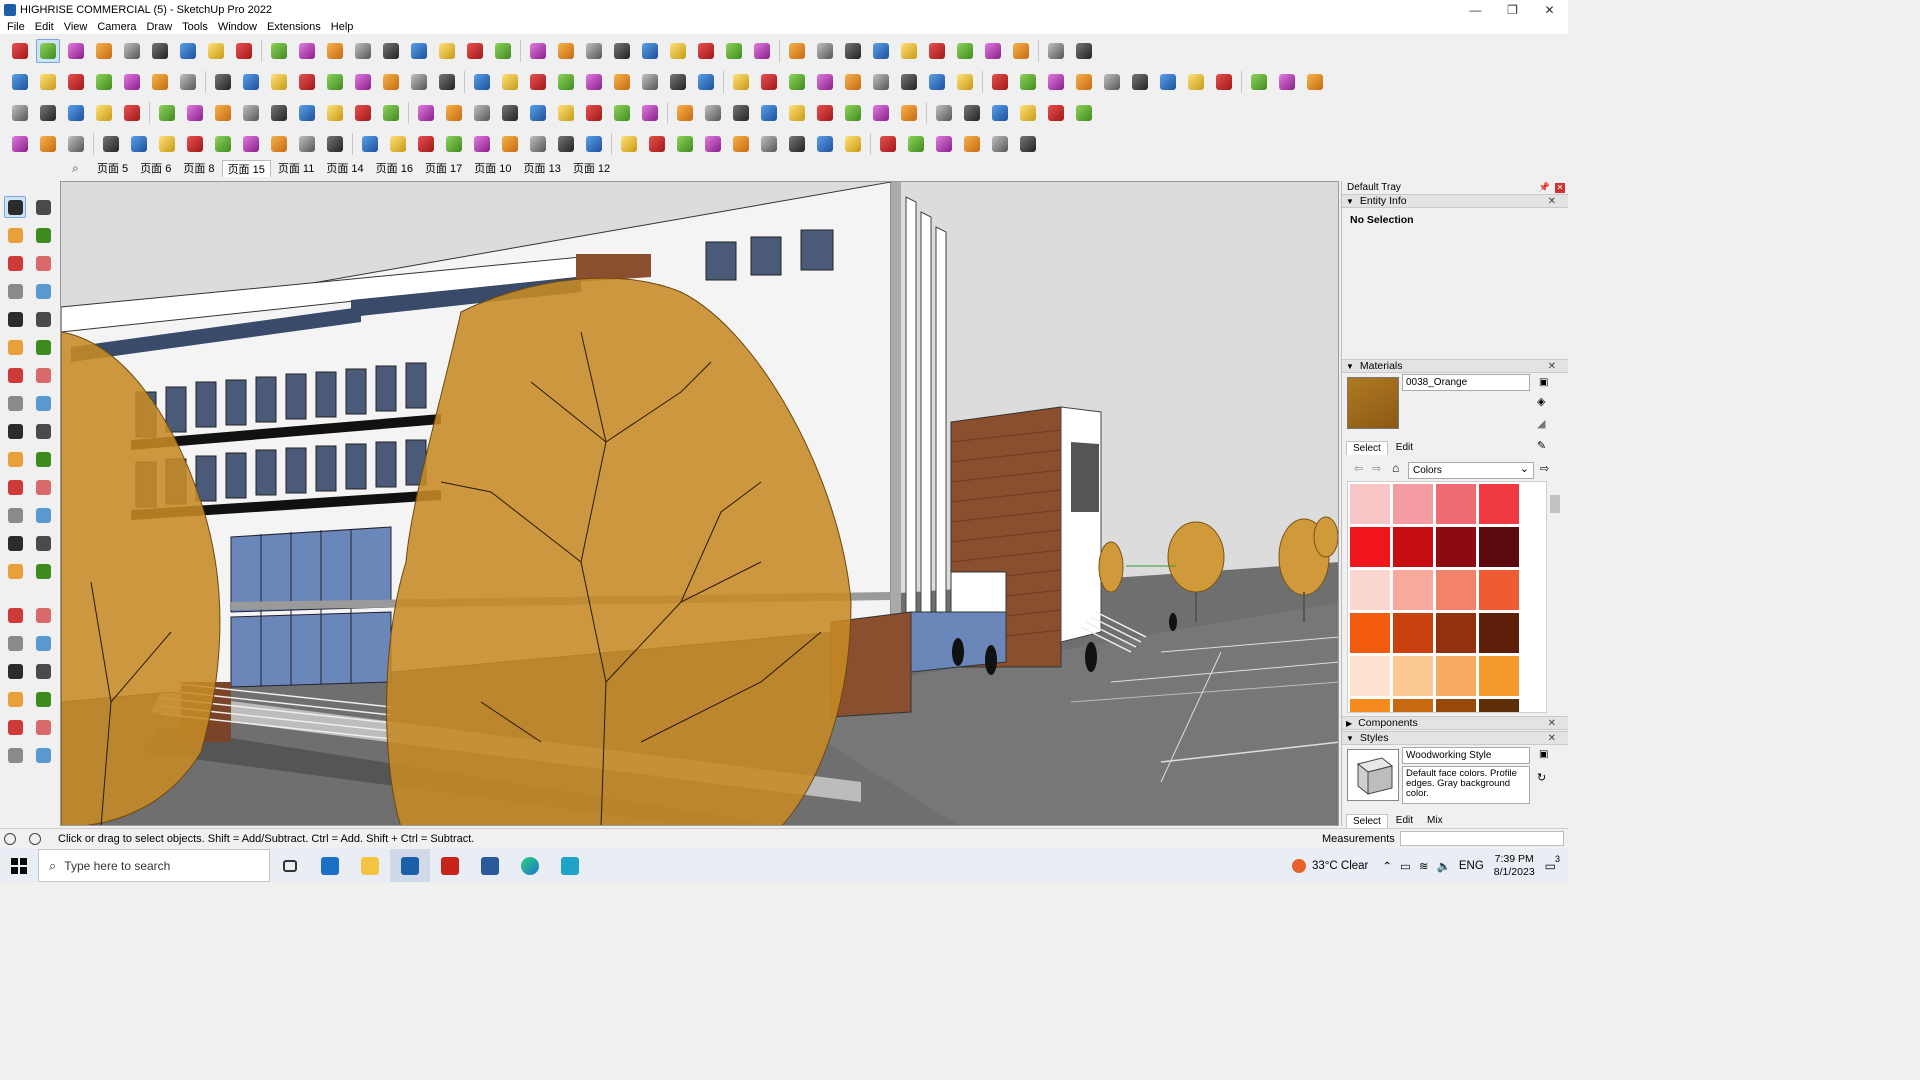 This screenshot has height=1080, width=1920. I want to click on circle-icon, so click(15, 347).